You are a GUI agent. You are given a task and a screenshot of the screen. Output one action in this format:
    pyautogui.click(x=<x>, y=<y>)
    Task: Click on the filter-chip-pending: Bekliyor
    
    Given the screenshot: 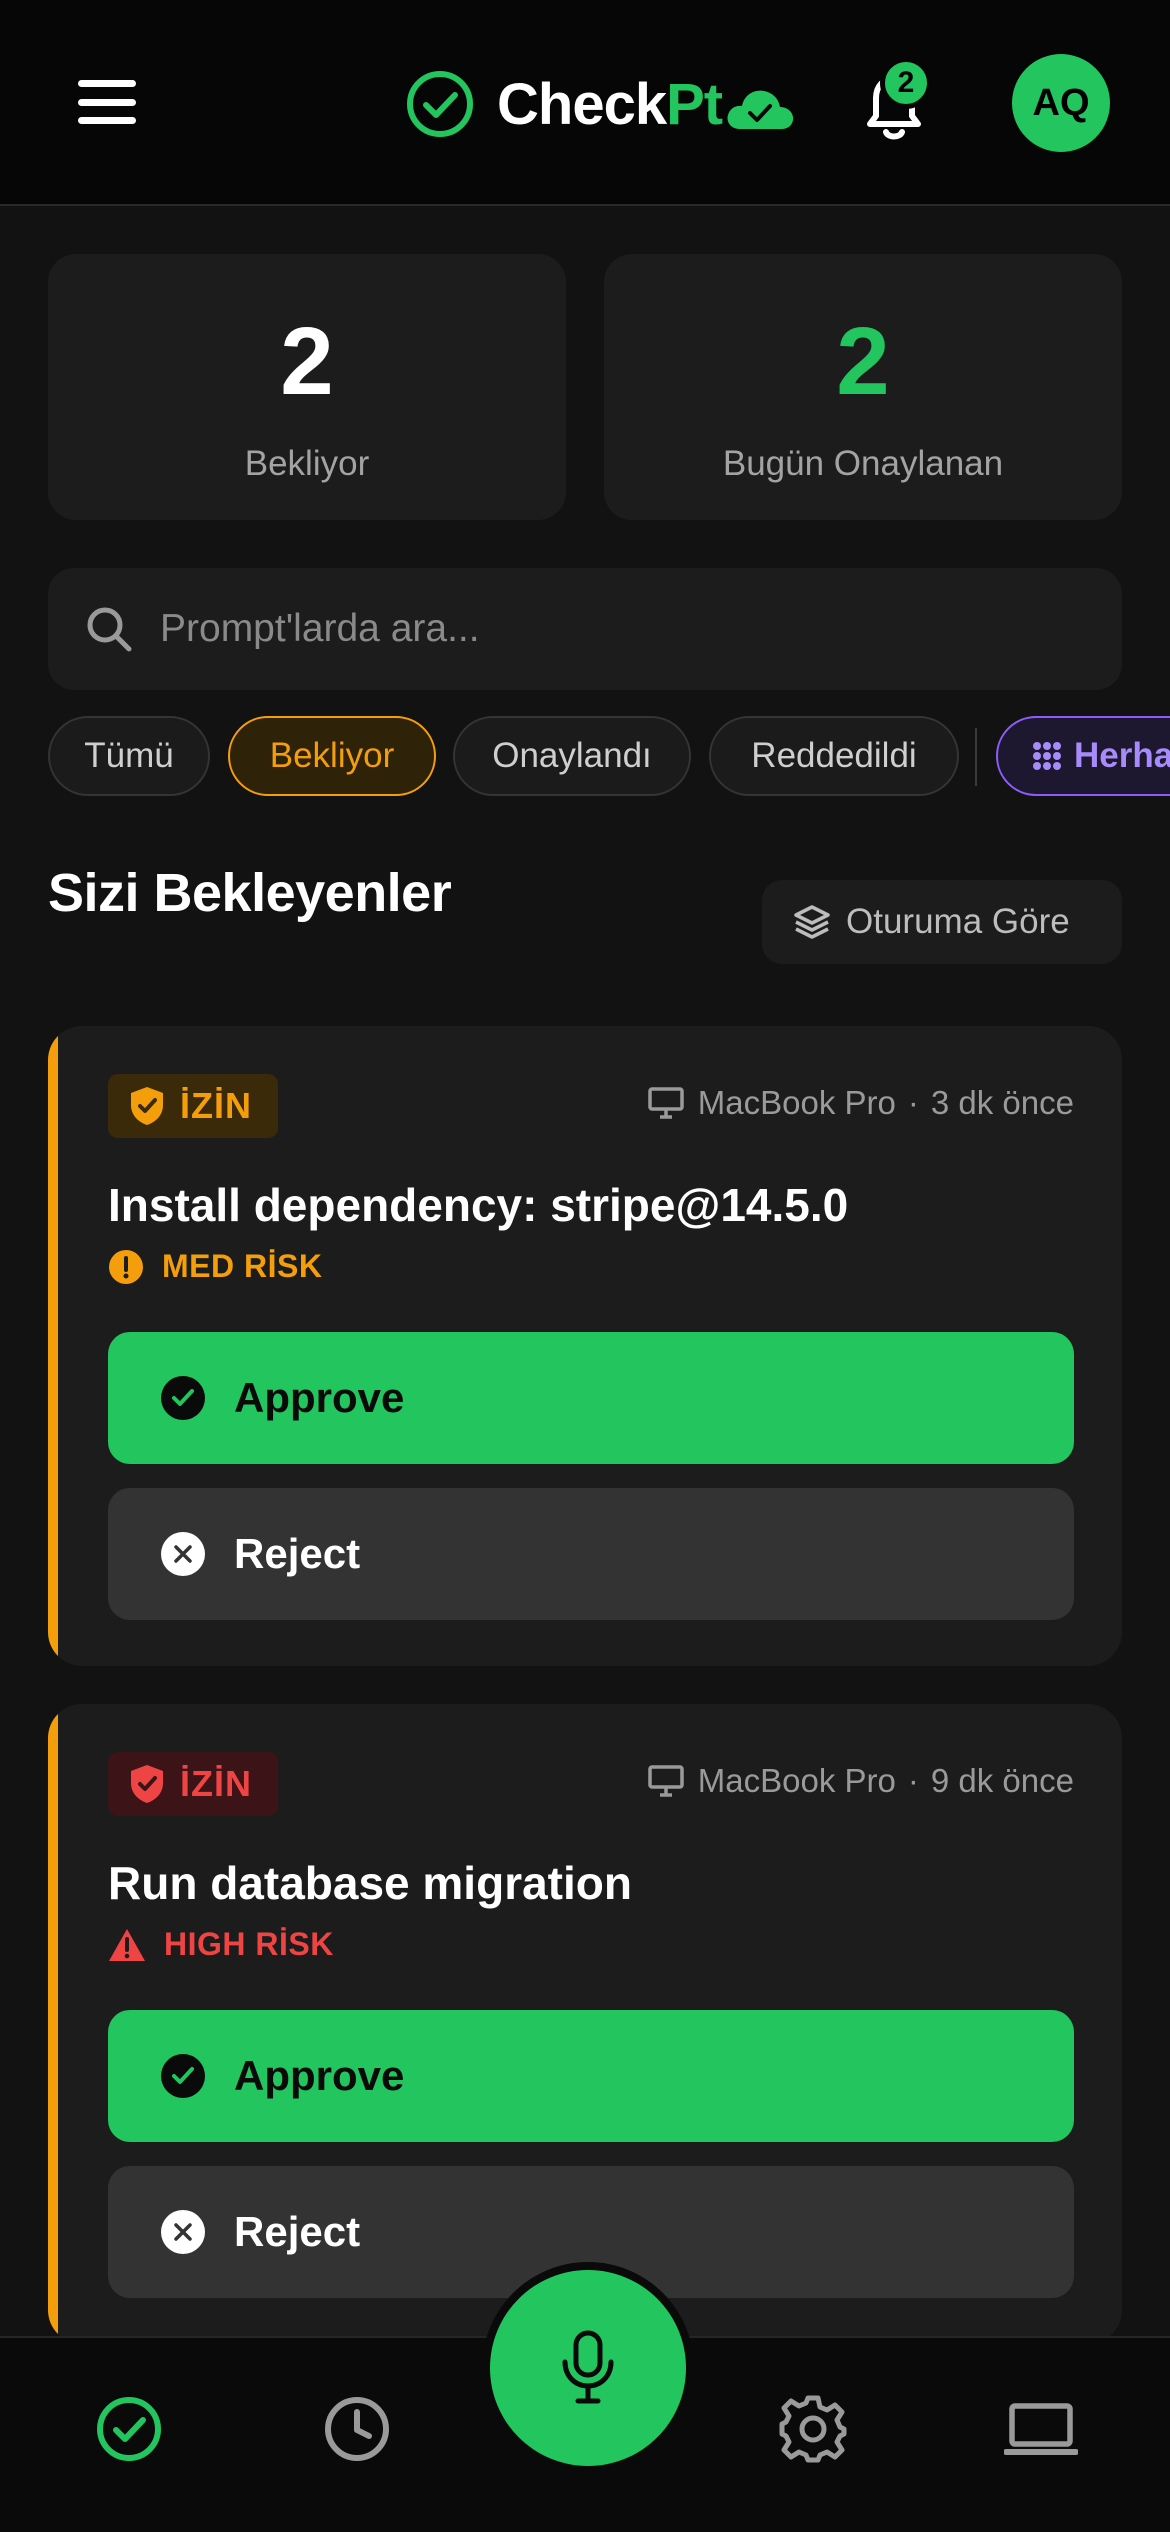 What is the action you would take?
    pyautogui.click(x=332, y=756)
    